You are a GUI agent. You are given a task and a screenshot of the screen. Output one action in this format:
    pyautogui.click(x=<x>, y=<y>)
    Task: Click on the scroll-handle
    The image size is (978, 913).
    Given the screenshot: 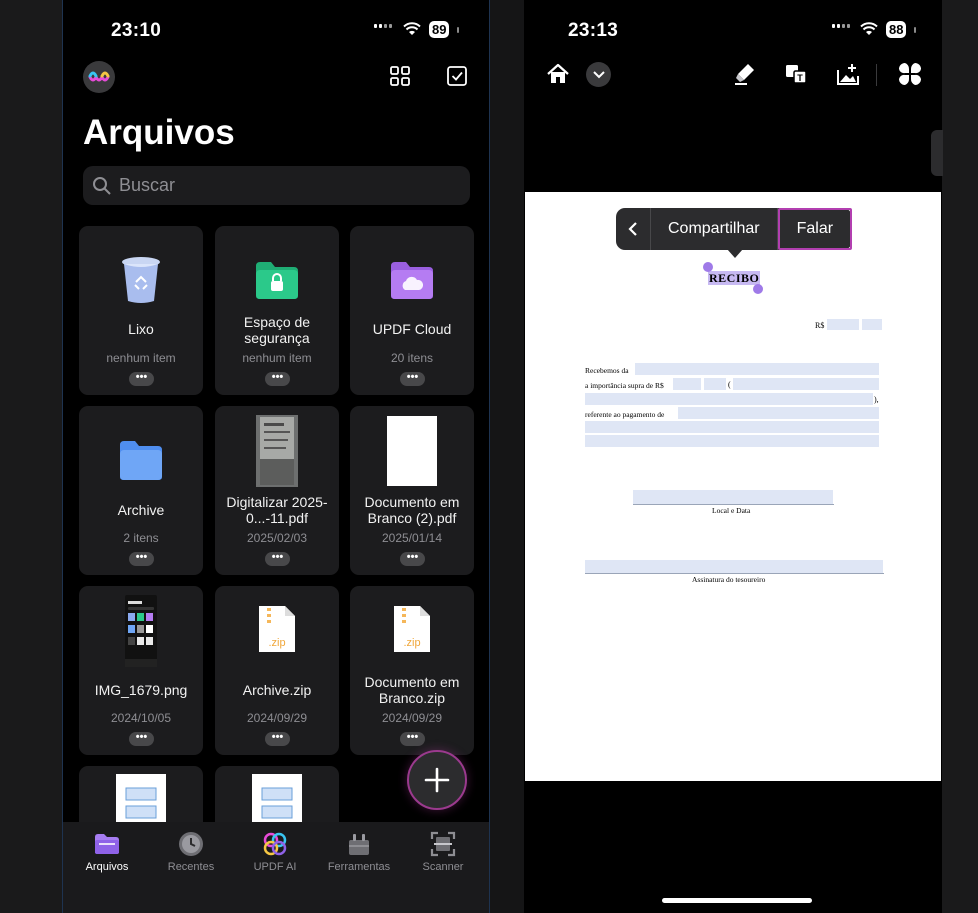 What is the action you would take?
    pyautogui.click(x=937, y=153)
    